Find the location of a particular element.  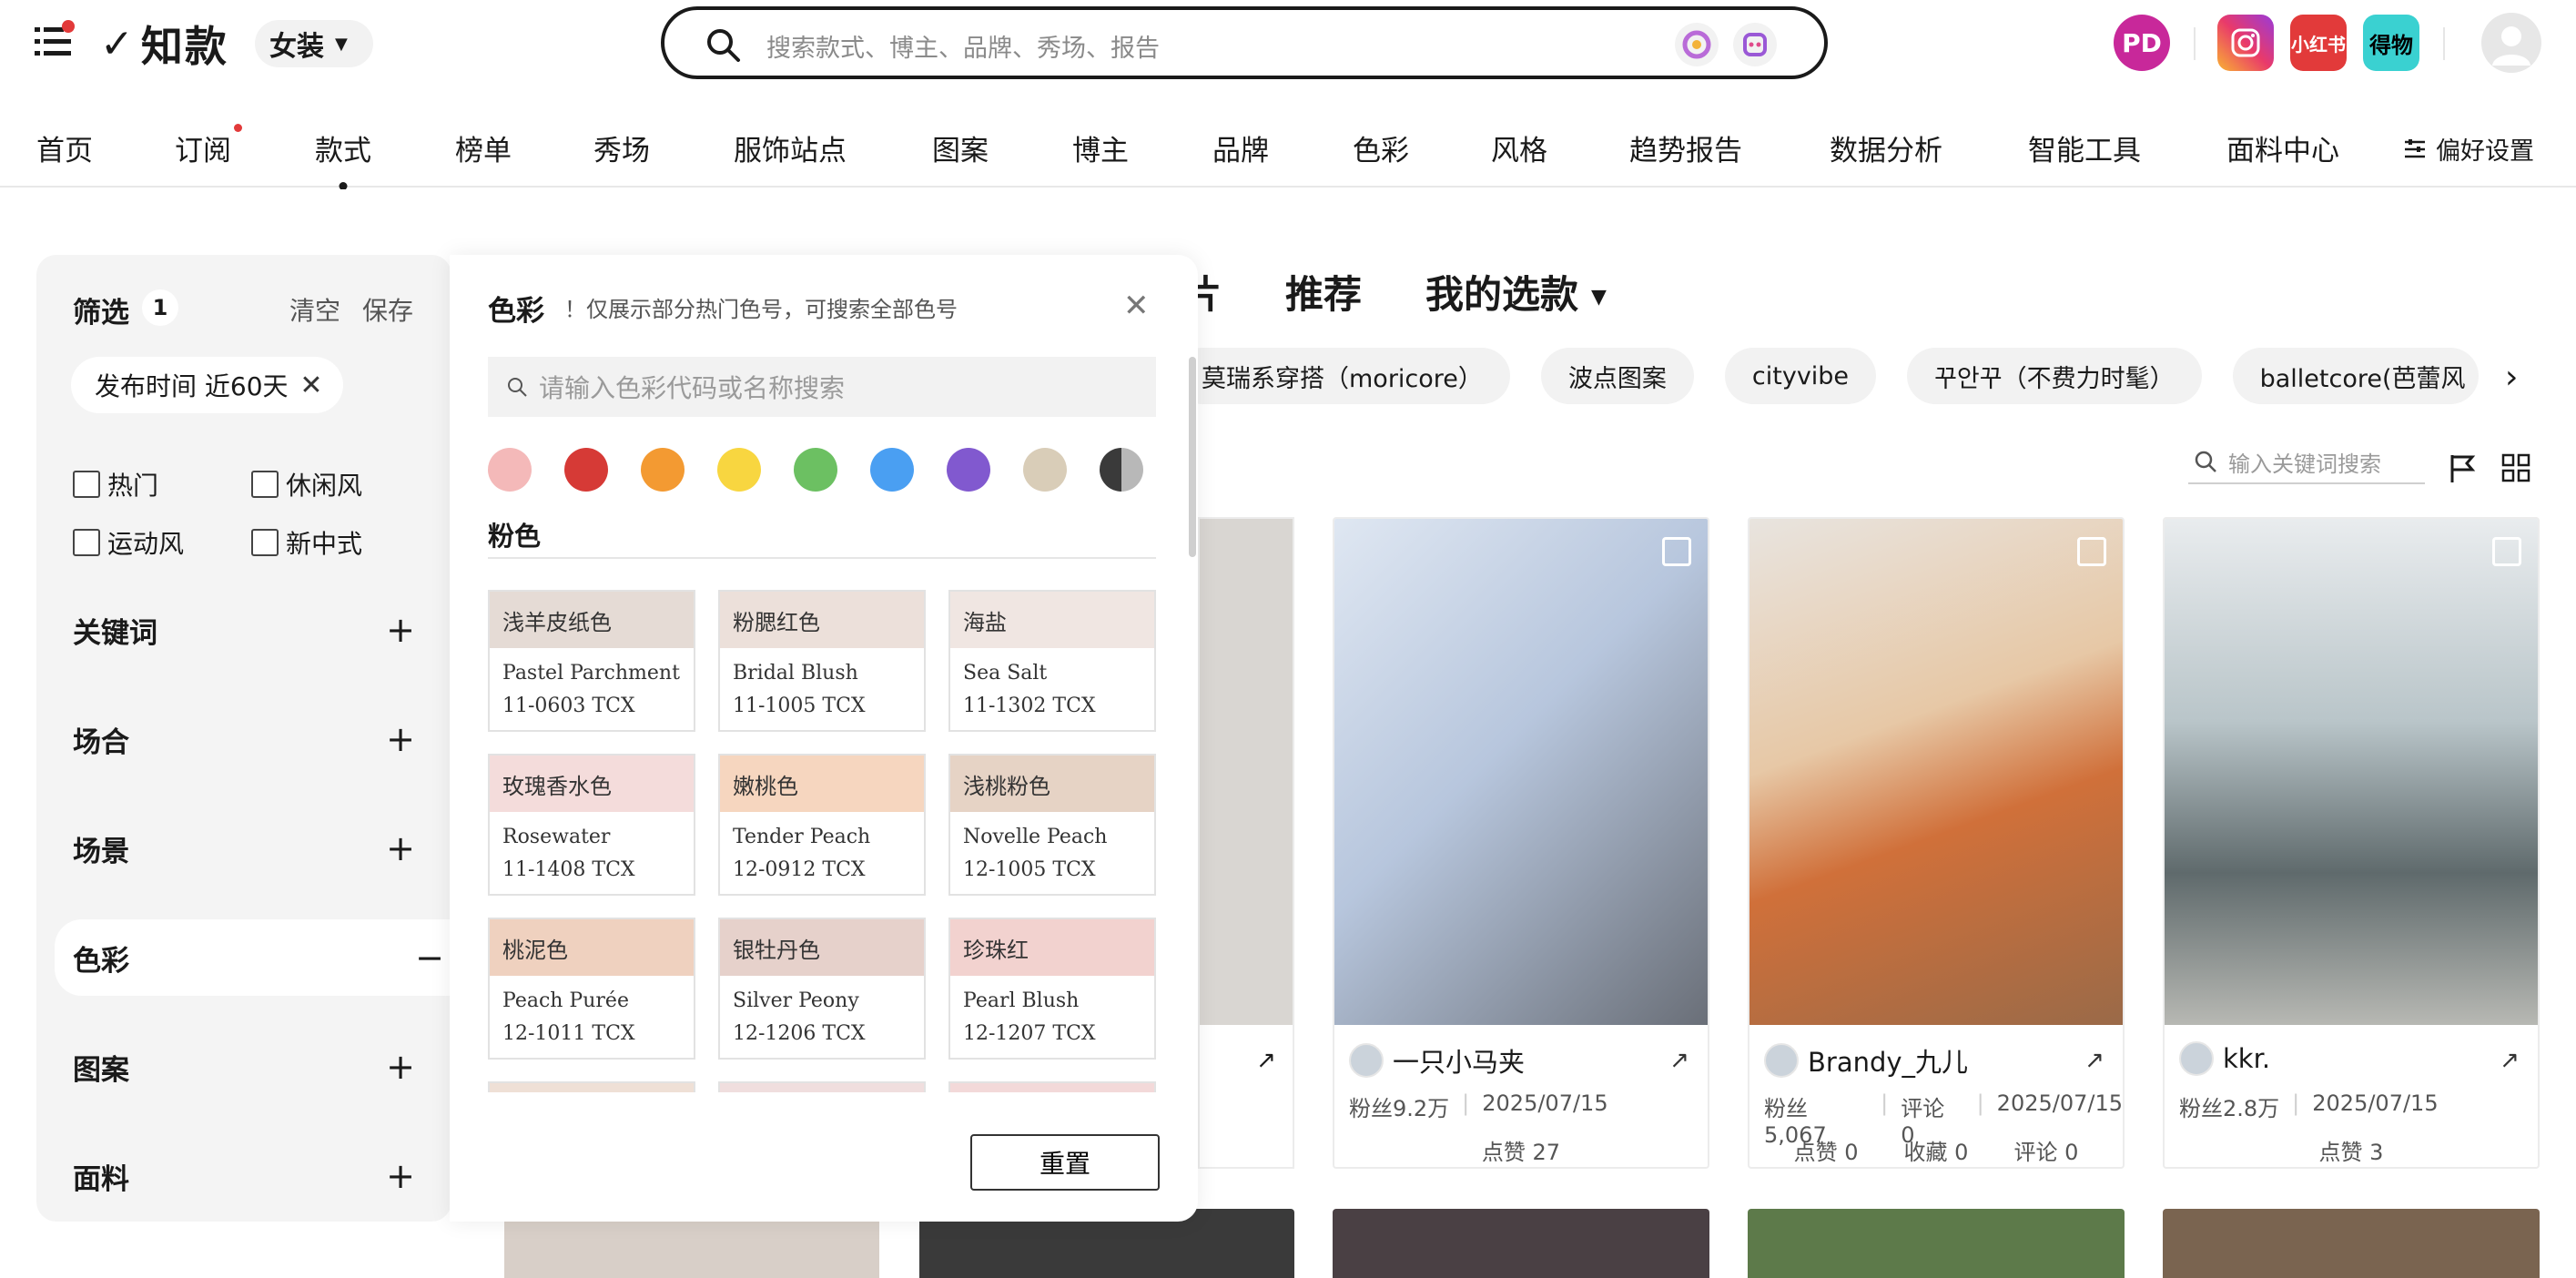

post-meta: 粉丝9.2万 | 2025/07/15 is located at coordinates (1478, 1106).